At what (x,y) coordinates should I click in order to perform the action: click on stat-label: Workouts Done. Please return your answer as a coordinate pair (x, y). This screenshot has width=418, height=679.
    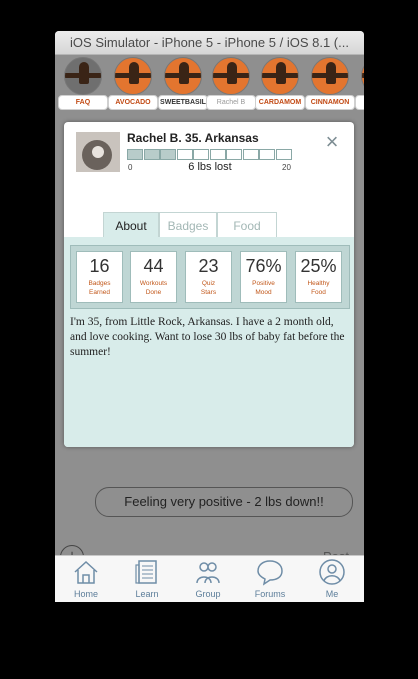
    Looking at the image, I should click on (153, 288).